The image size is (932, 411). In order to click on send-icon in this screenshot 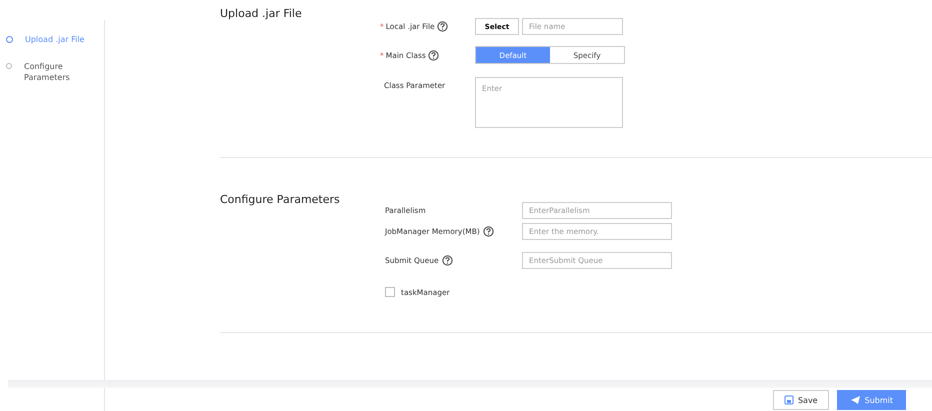, I will do `click(855, 400)`.